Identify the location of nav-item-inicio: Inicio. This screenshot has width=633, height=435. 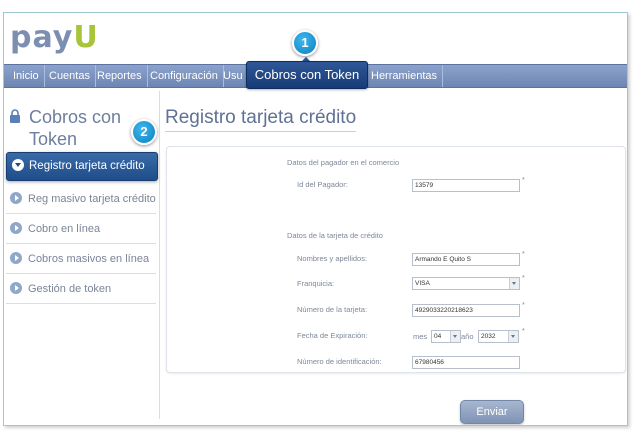
(26, 76).